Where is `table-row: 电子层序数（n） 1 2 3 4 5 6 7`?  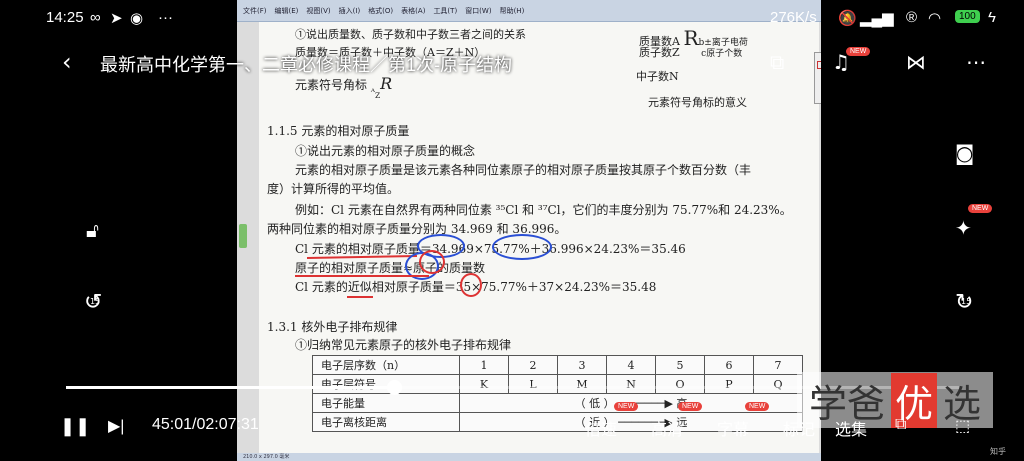
table-row: 电子层序数（n） 1 2 3 4 5 6 7 is located at coordinates (557, 365).